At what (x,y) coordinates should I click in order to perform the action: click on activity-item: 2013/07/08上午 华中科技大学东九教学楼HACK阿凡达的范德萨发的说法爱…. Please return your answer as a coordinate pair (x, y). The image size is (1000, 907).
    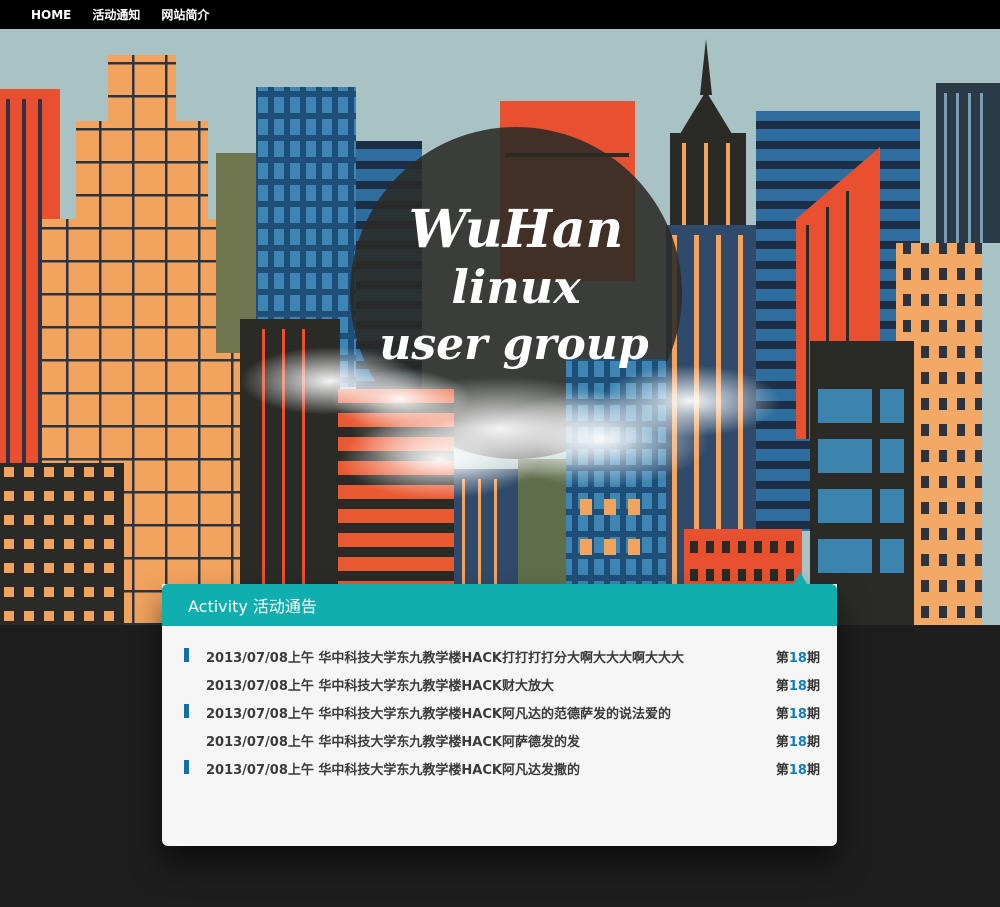
    Looking at the image, I should click on (502, 712).